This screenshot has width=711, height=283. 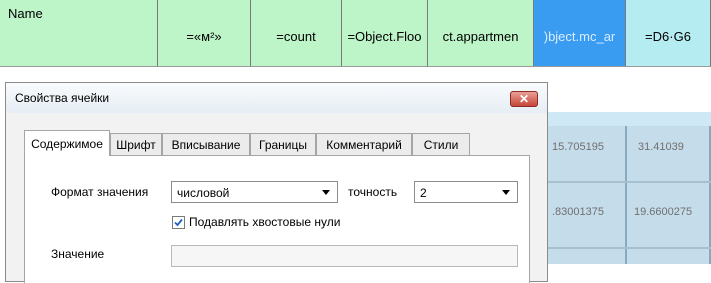 I want to click on cell-value: 19.6600275, so click(x=663, y=212).